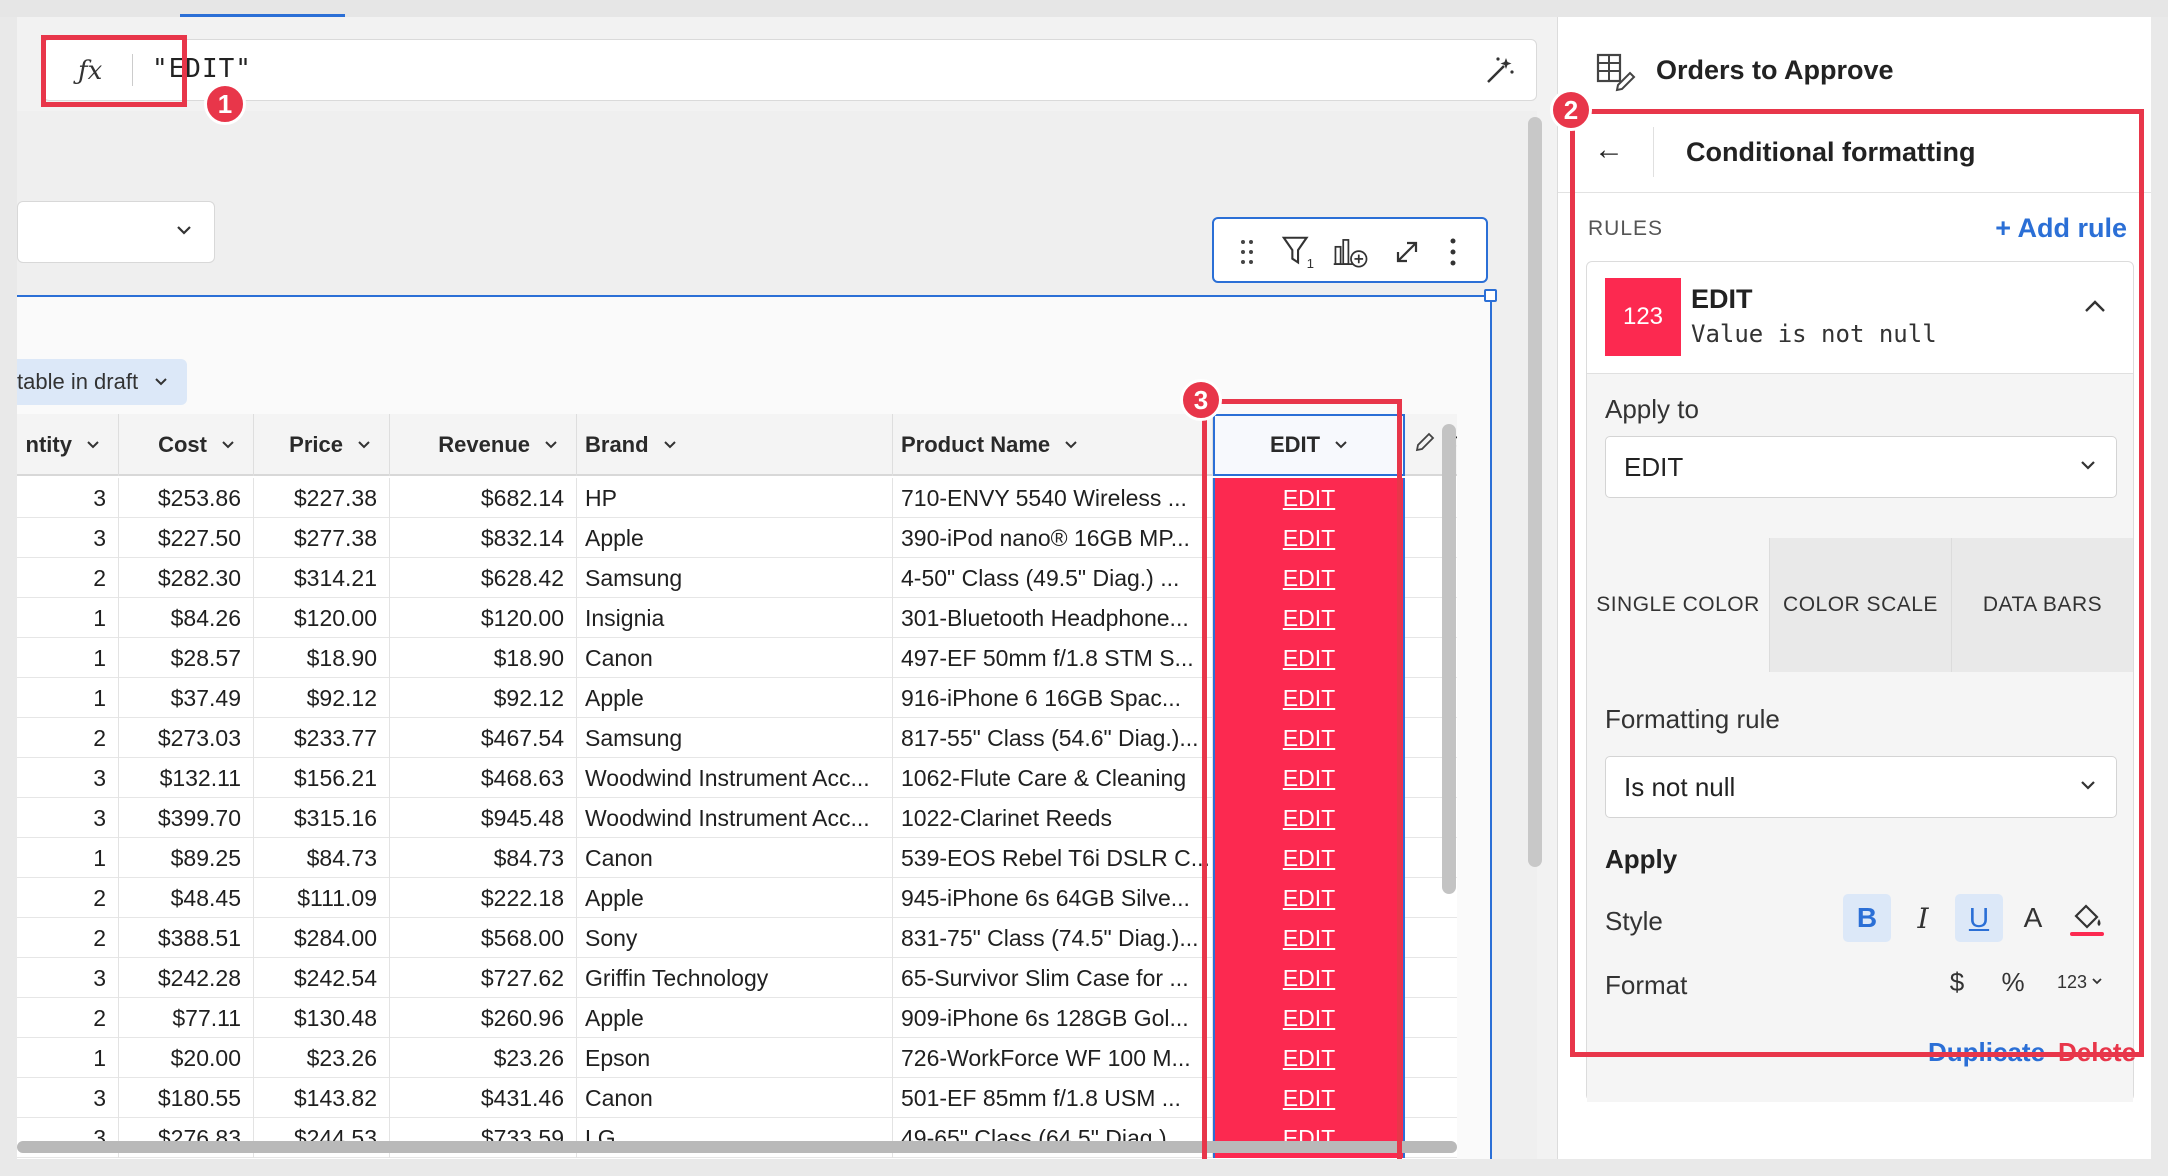 Image resolution: width=2168 pixels, height=1176 pixels. What do you see at coordinates (322, 578) in the screenshot?
I see `table-cell: $314.21` at bounding box center [322, 578].